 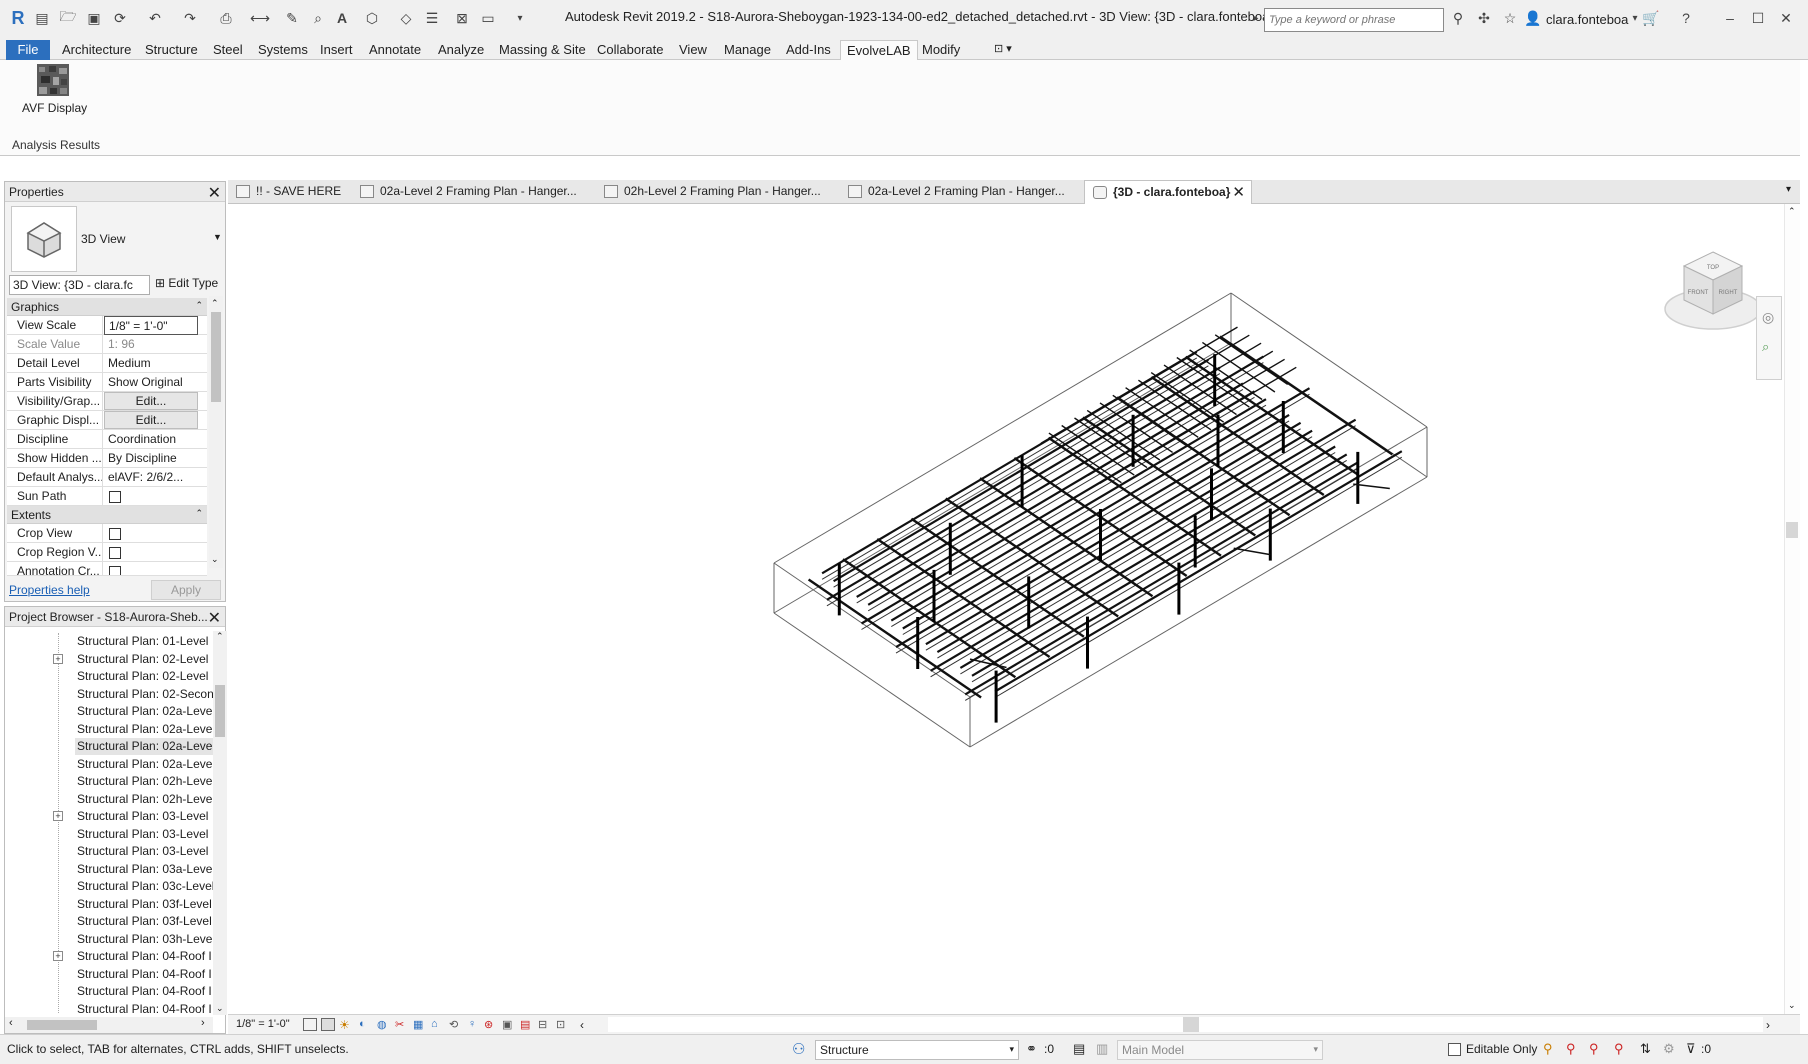 I want to click on view-tab-3d: {3D - clara.fonteboa} ✕, so click(x=1168, y=192).